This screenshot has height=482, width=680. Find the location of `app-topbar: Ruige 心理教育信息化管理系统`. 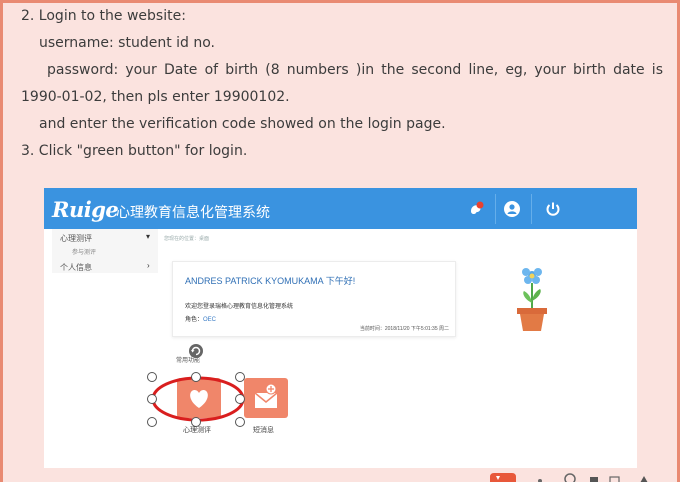

app-topbar: Ruige 心理教育信息化管理系统 is located at coordinates (340, 208).